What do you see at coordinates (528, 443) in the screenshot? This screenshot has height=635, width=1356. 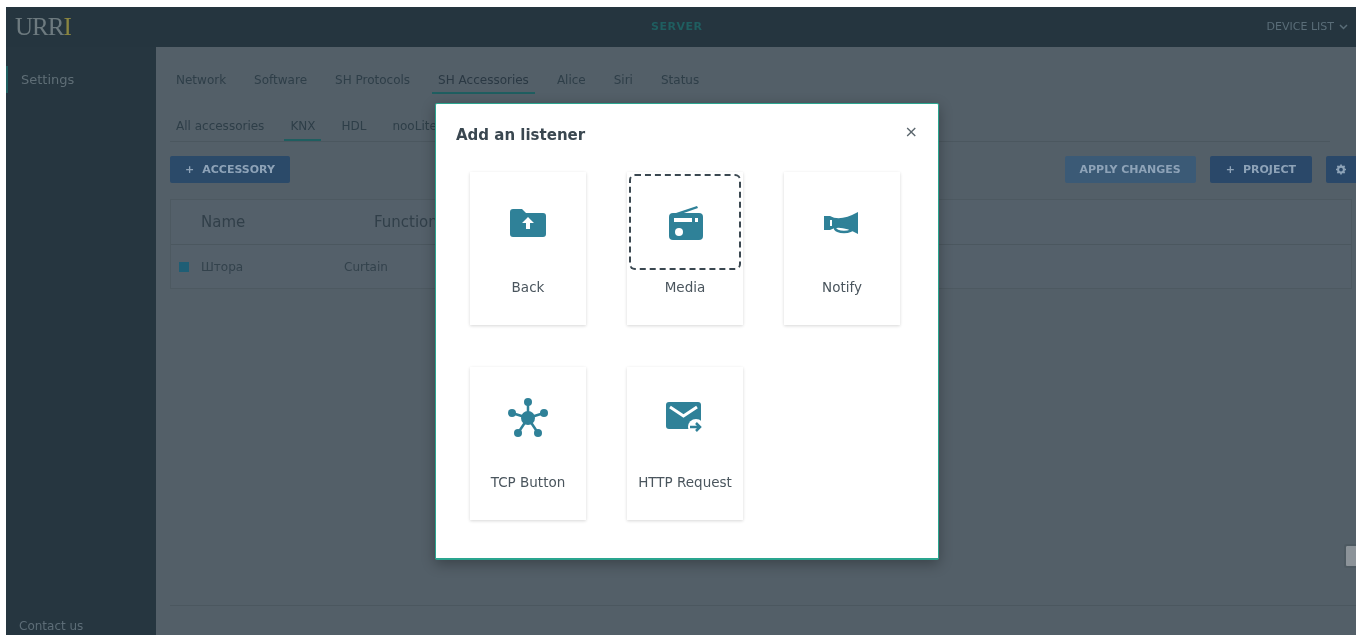 I see `listener-option: TCP Button` at bounding box center [528, 443].